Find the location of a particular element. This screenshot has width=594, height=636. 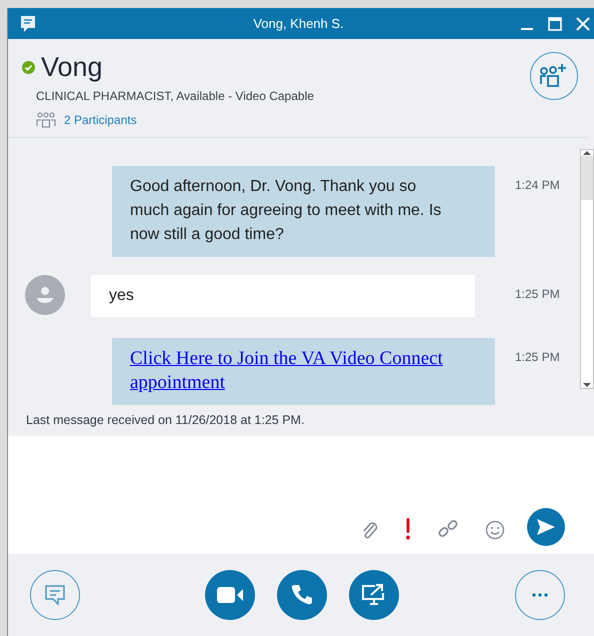

importance-icon is located at coordinates (408, 529).